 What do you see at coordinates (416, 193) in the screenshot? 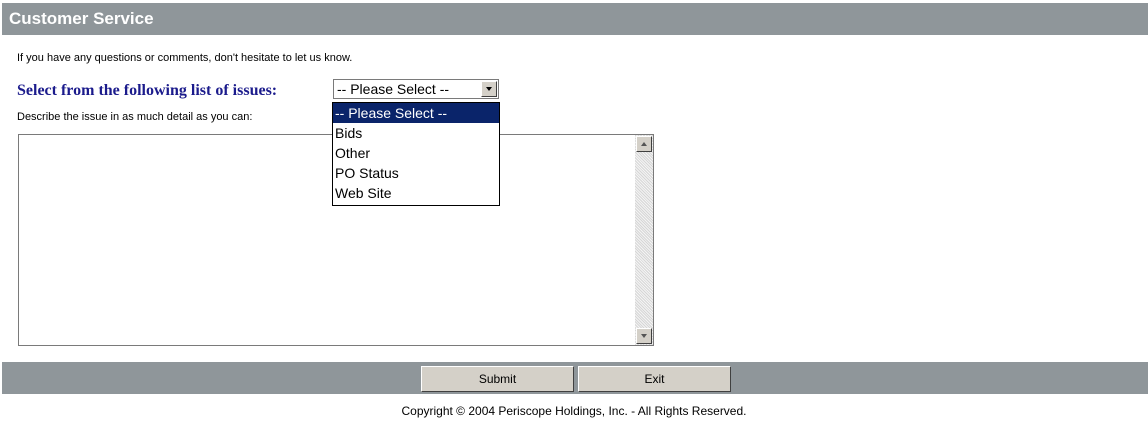
I see `issue-option-web-site: Web Site` at bounding box center [416, 193].